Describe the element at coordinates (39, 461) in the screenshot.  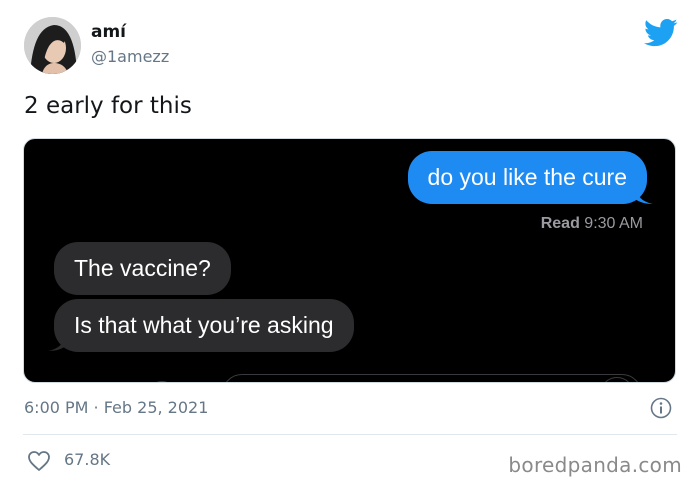
I see `heart-icon` at that location.